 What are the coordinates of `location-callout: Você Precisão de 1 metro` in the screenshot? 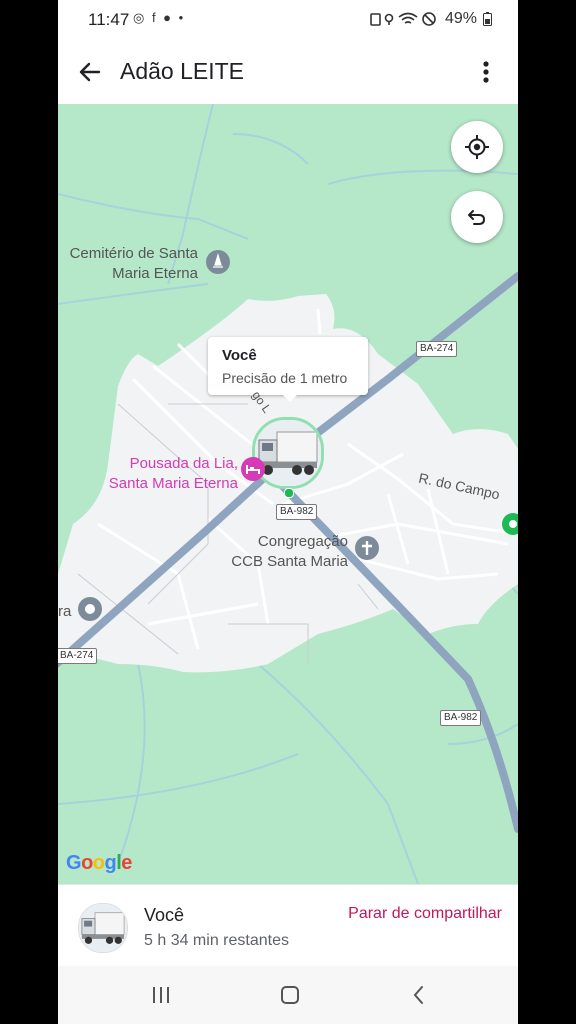 It's located at (288, 369).